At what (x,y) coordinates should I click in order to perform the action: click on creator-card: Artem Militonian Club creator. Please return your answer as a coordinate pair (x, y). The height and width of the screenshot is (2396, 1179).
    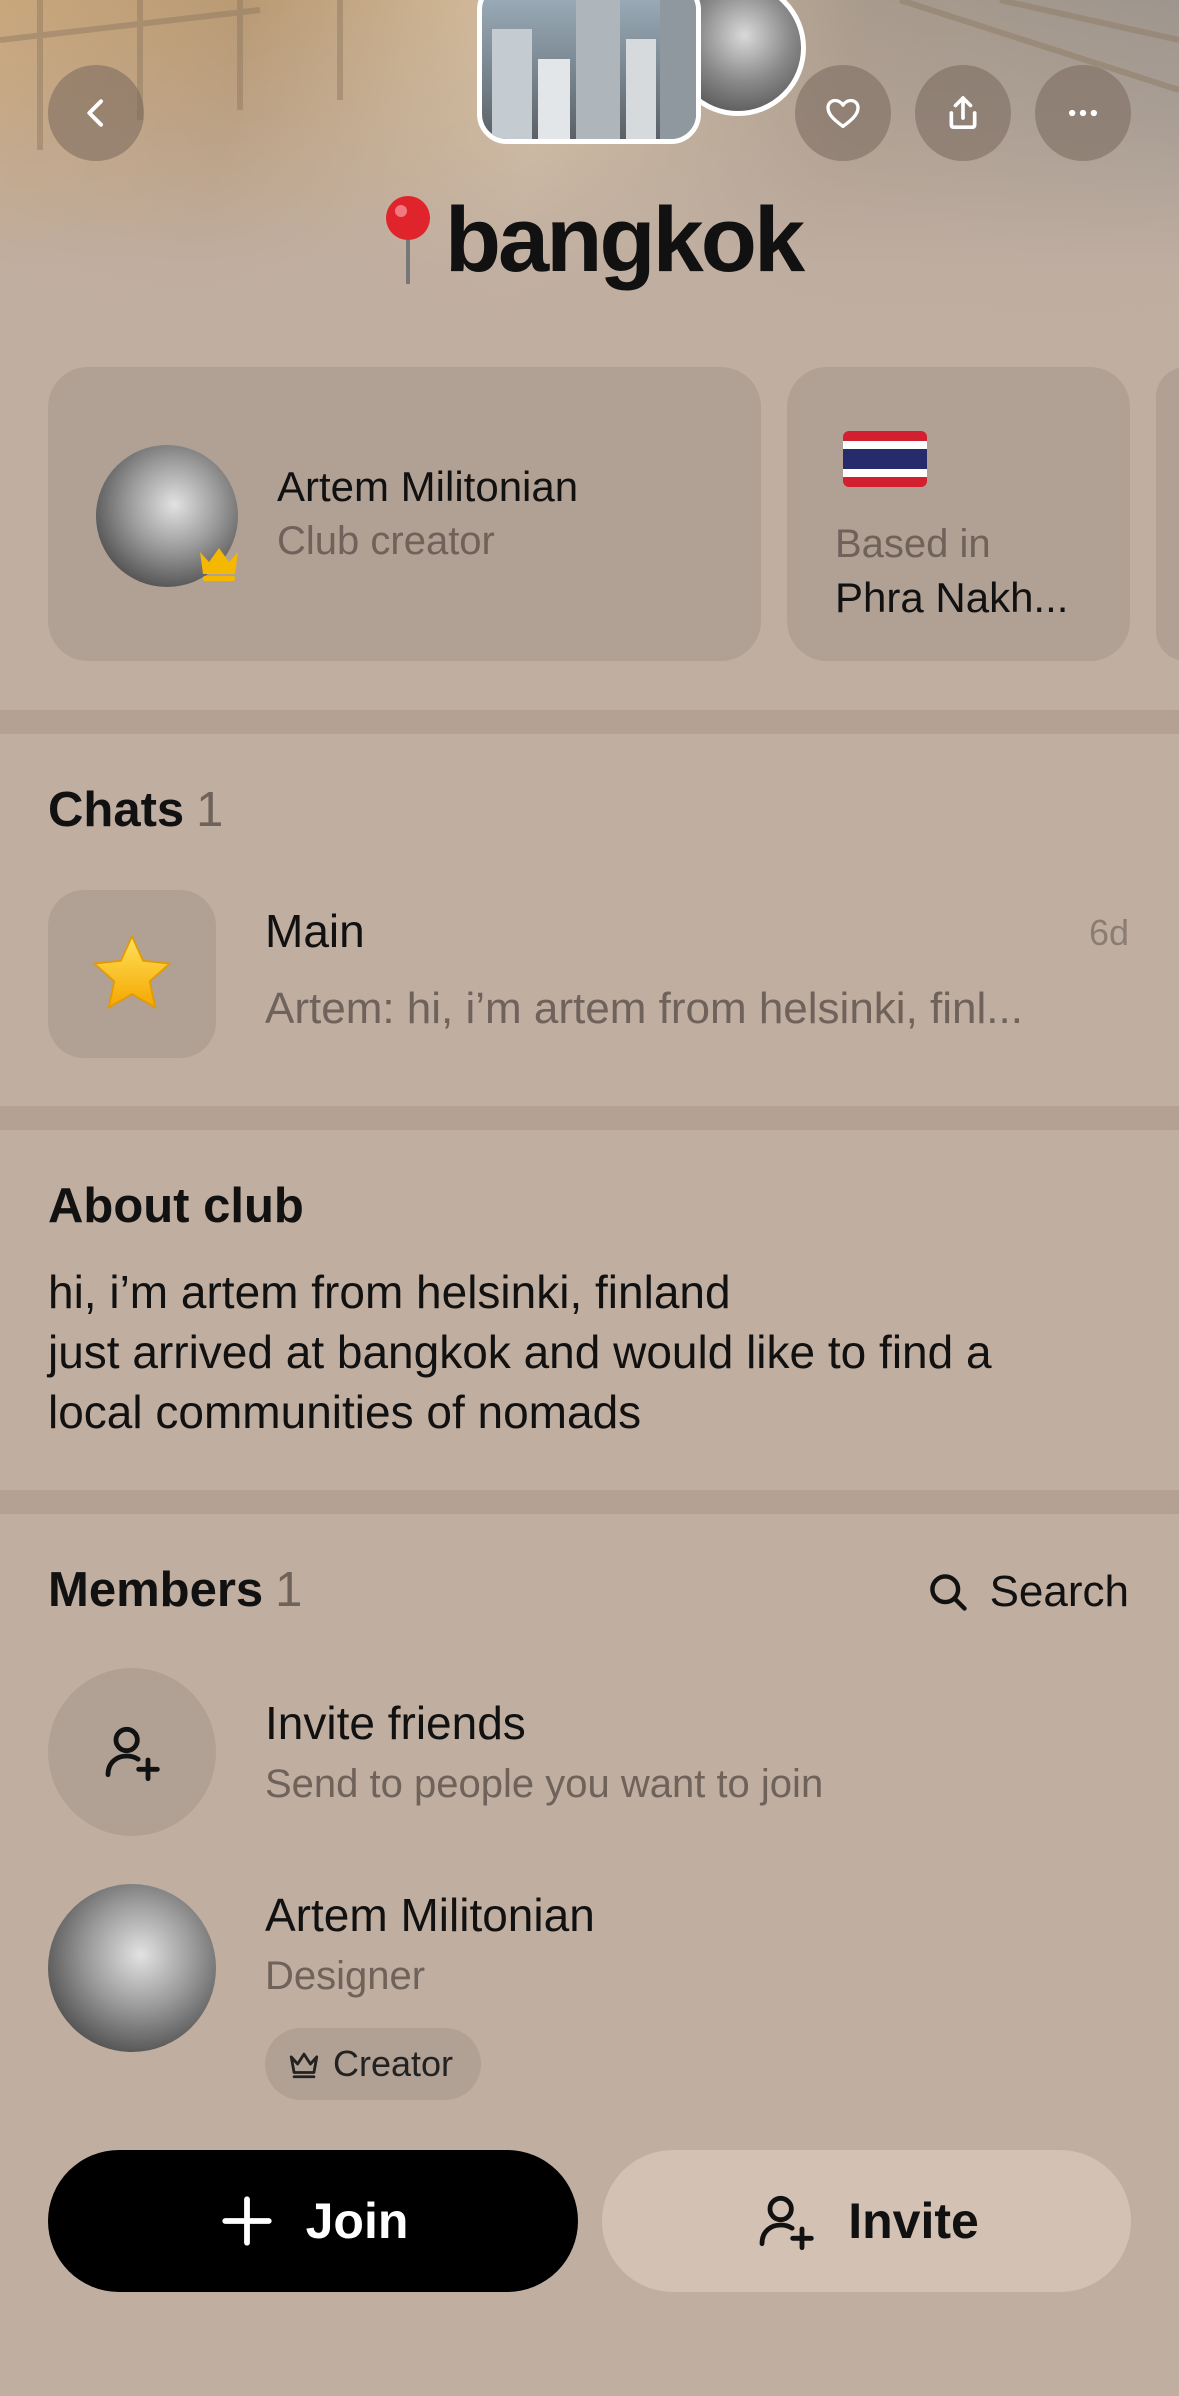
    Looking at the image, I should click on (404, 514).